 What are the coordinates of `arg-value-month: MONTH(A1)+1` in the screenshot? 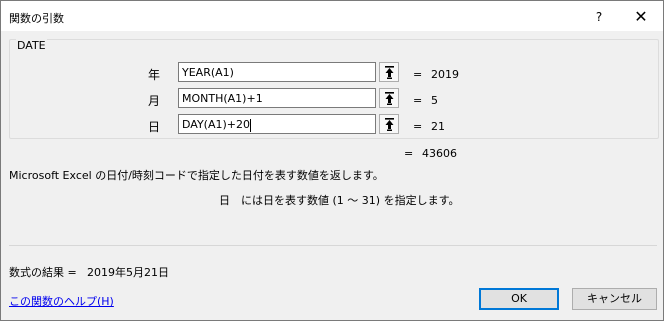 It's located at (222, 98).